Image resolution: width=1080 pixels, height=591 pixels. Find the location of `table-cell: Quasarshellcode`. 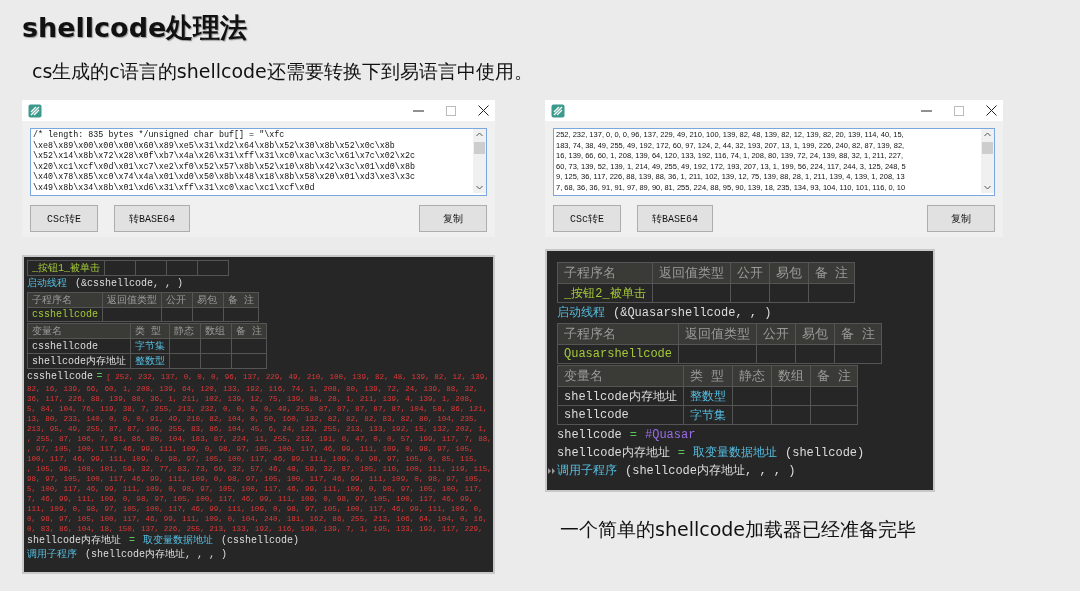

table-cell: Quasarshellcode is located at coordinates (618, 354).